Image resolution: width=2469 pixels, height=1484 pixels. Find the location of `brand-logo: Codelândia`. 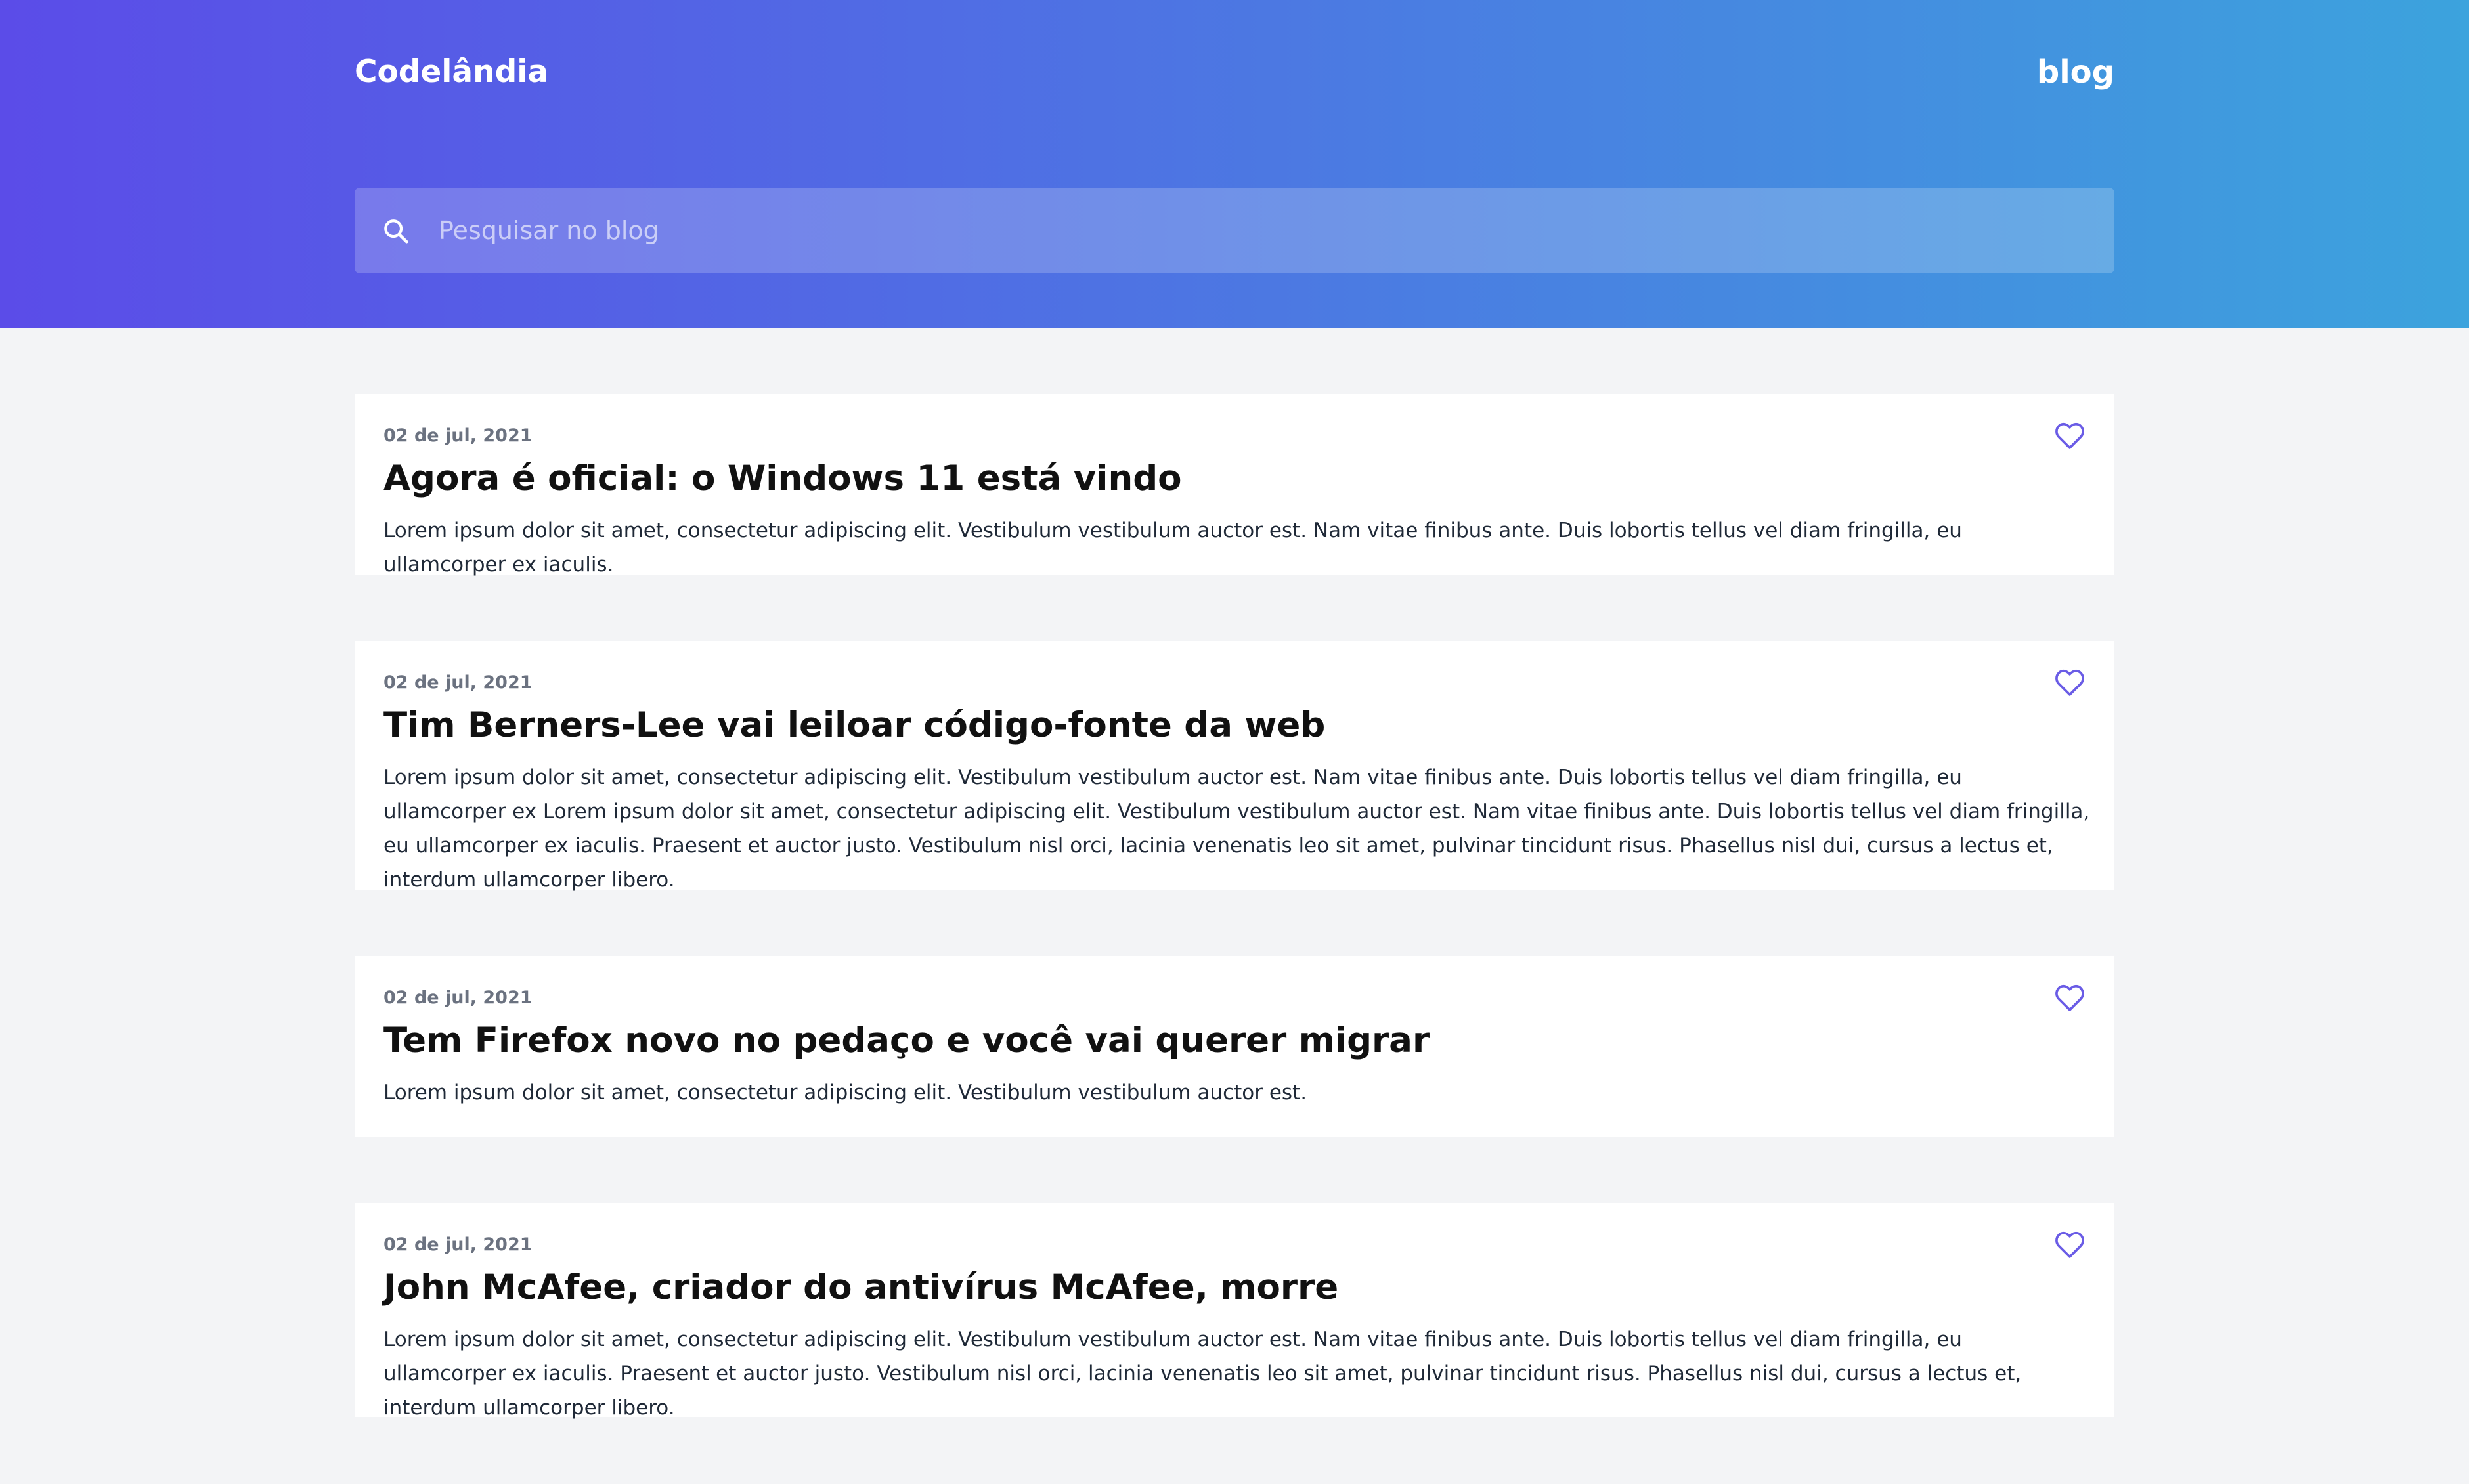

brand-logo: Codelândia is located at coordinates (451, 72).